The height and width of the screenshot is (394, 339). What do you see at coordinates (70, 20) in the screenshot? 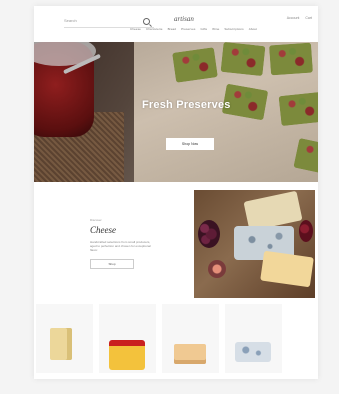
I see `search-placeholder: Search` at bounding box center [70, 20].